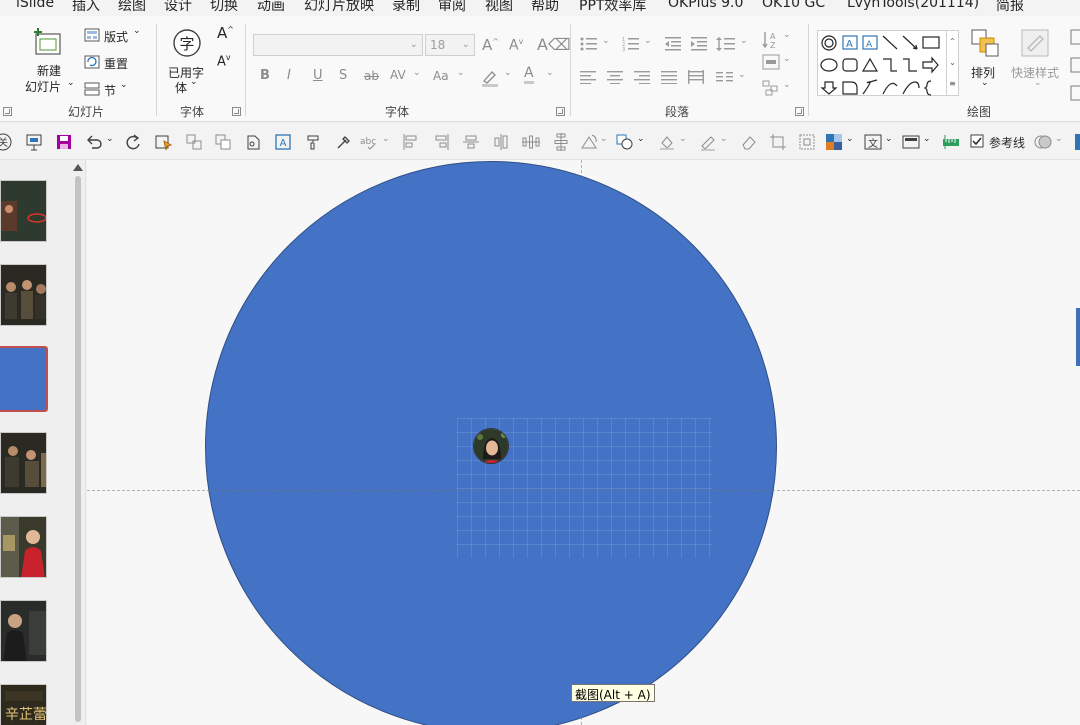 The height and width of the screenshot is (725, 1080). Describe the element at coordinates (253, 142) in the screenshot. I see `edit-points-icon` at that location.